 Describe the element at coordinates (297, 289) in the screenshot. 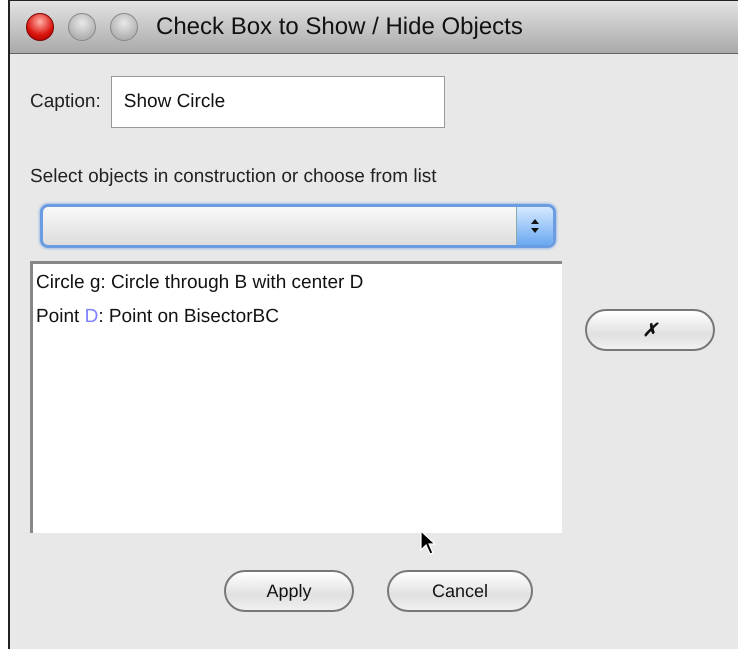

I see `object-list-item: Circle g: Circle through B with center D` at that location.